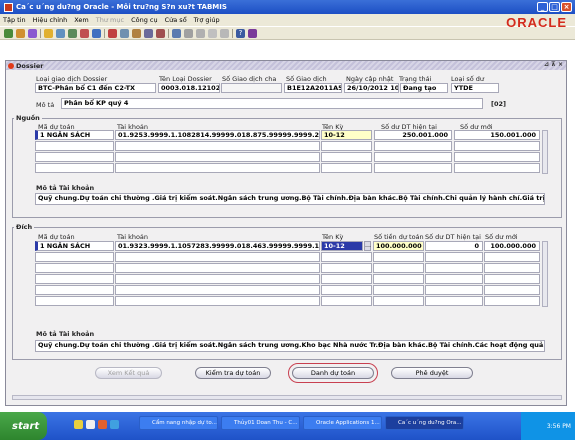 The image size is (575, 440). I want to click on view-result-button: Xem Kết quả, so click(128, 373).